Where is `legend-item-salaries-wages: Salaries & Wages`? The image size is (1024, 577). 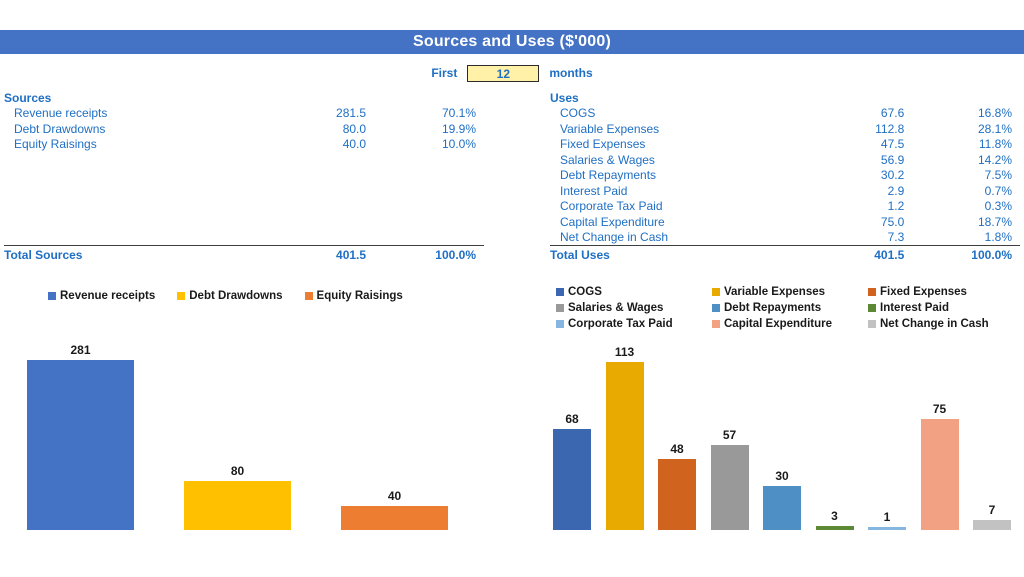
legend-item-salaries-wages: Salaries & Wages is located at coordinates (634, 308).